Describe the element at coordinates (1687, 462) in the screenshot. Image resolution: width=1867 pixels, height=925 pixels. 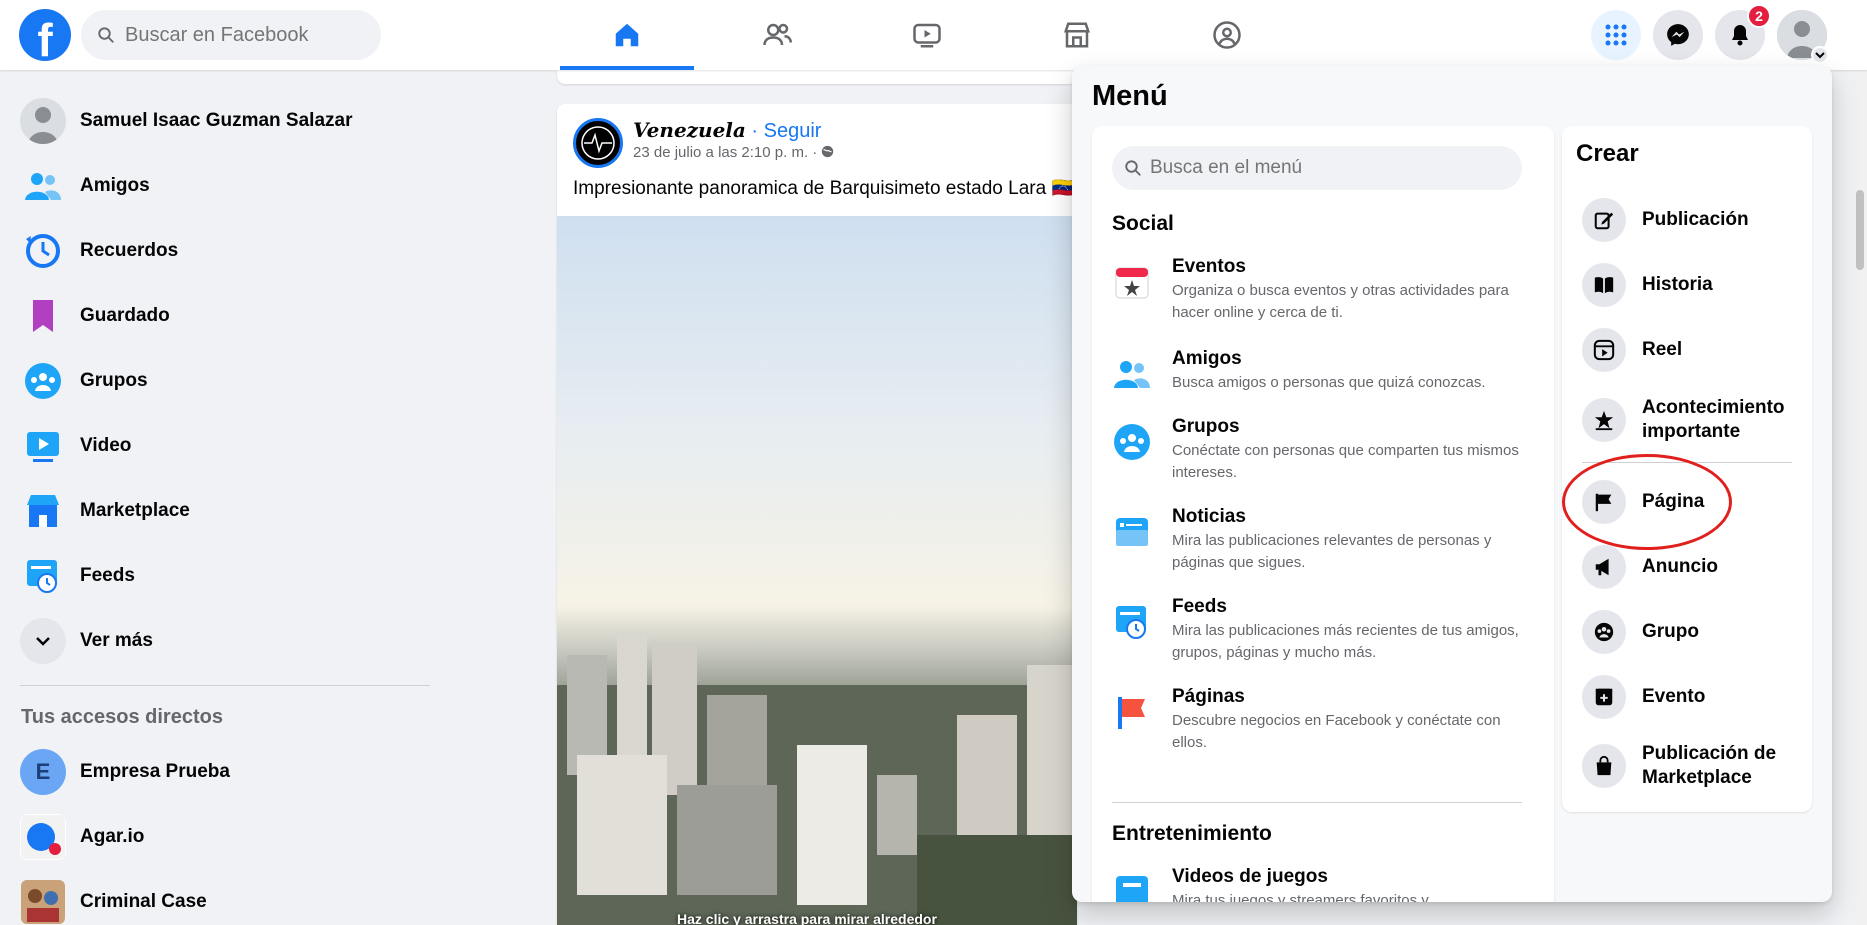
I see `create-divider` at that location.